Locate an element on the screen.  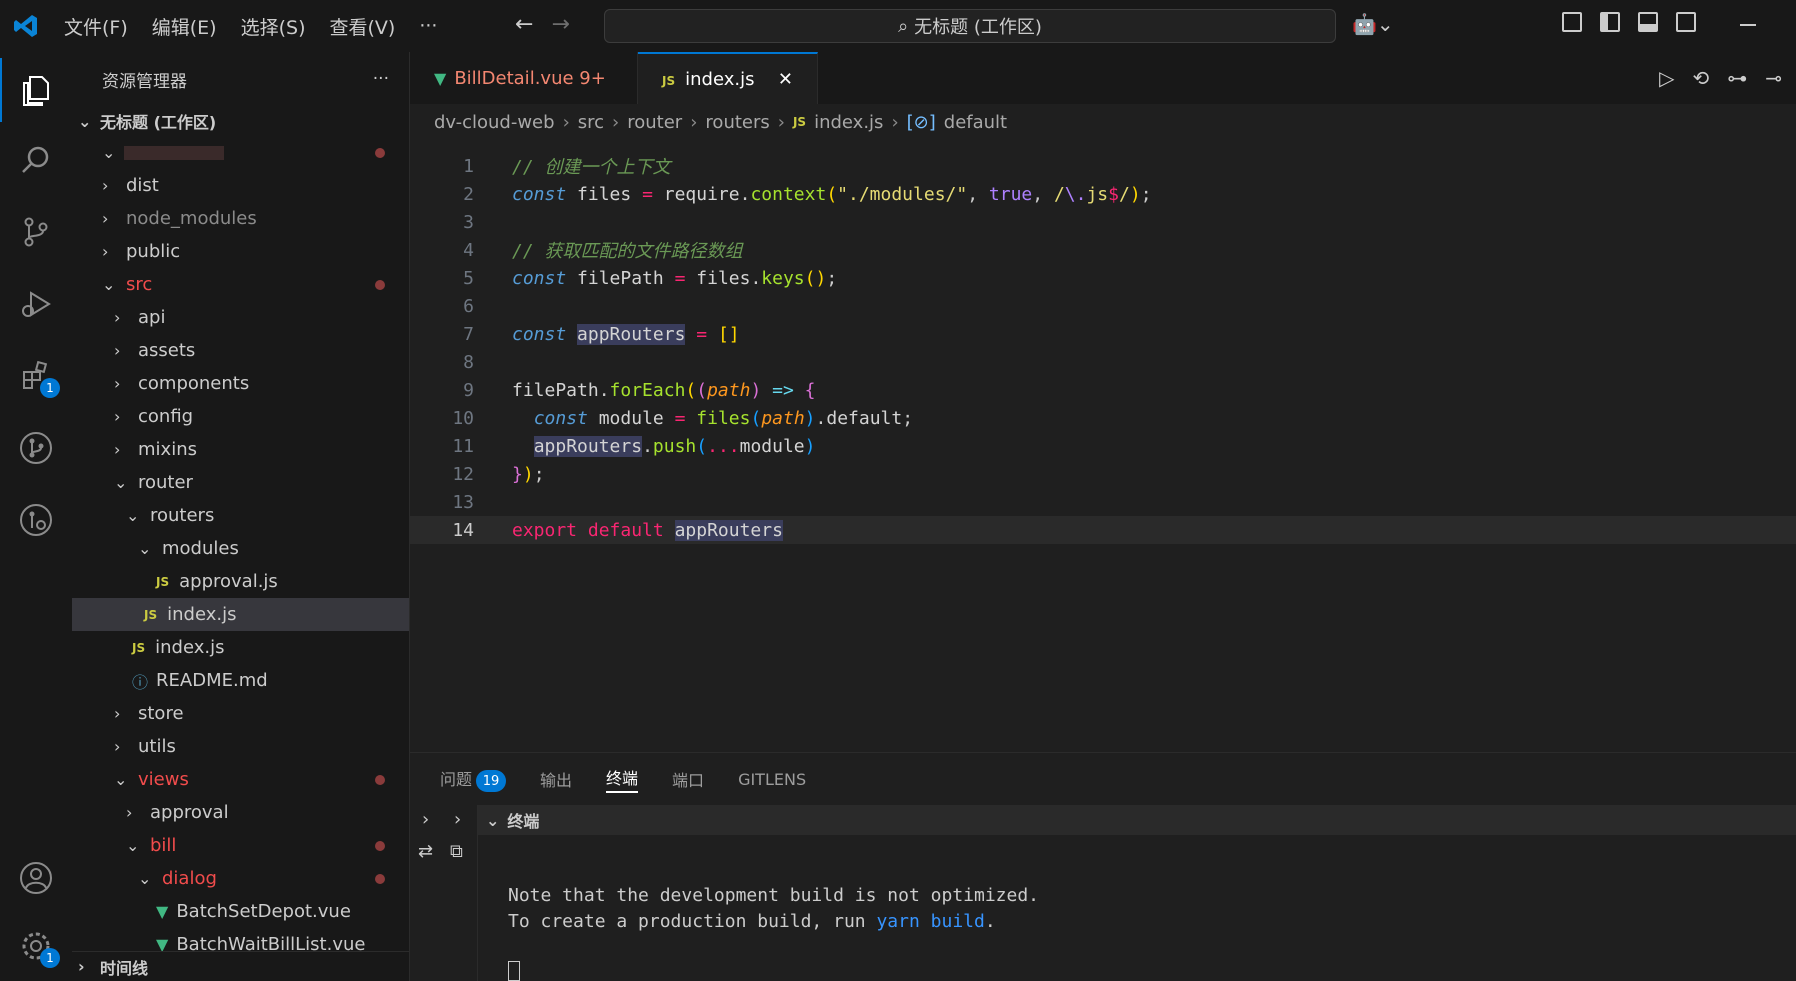
breadcrumb-item: src is located at coordinates (591, 122).